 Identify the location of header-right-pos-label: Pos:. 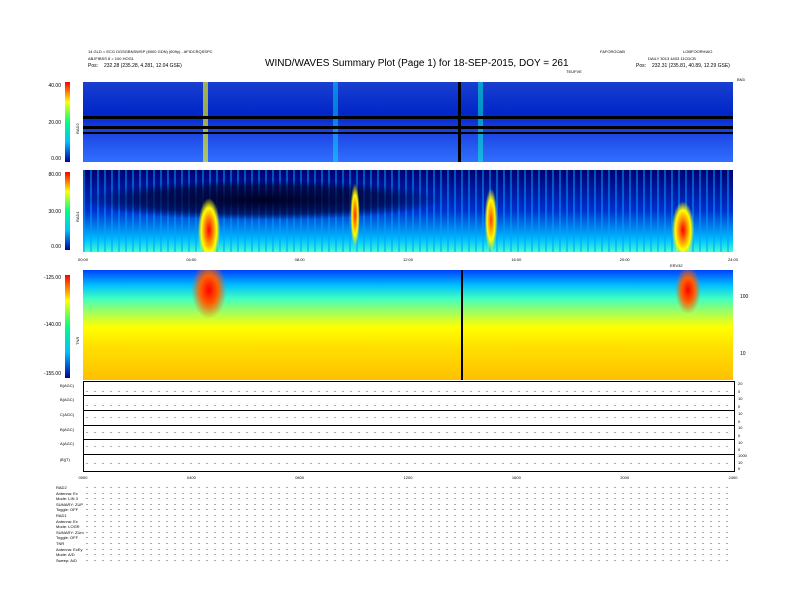
(641, 66).